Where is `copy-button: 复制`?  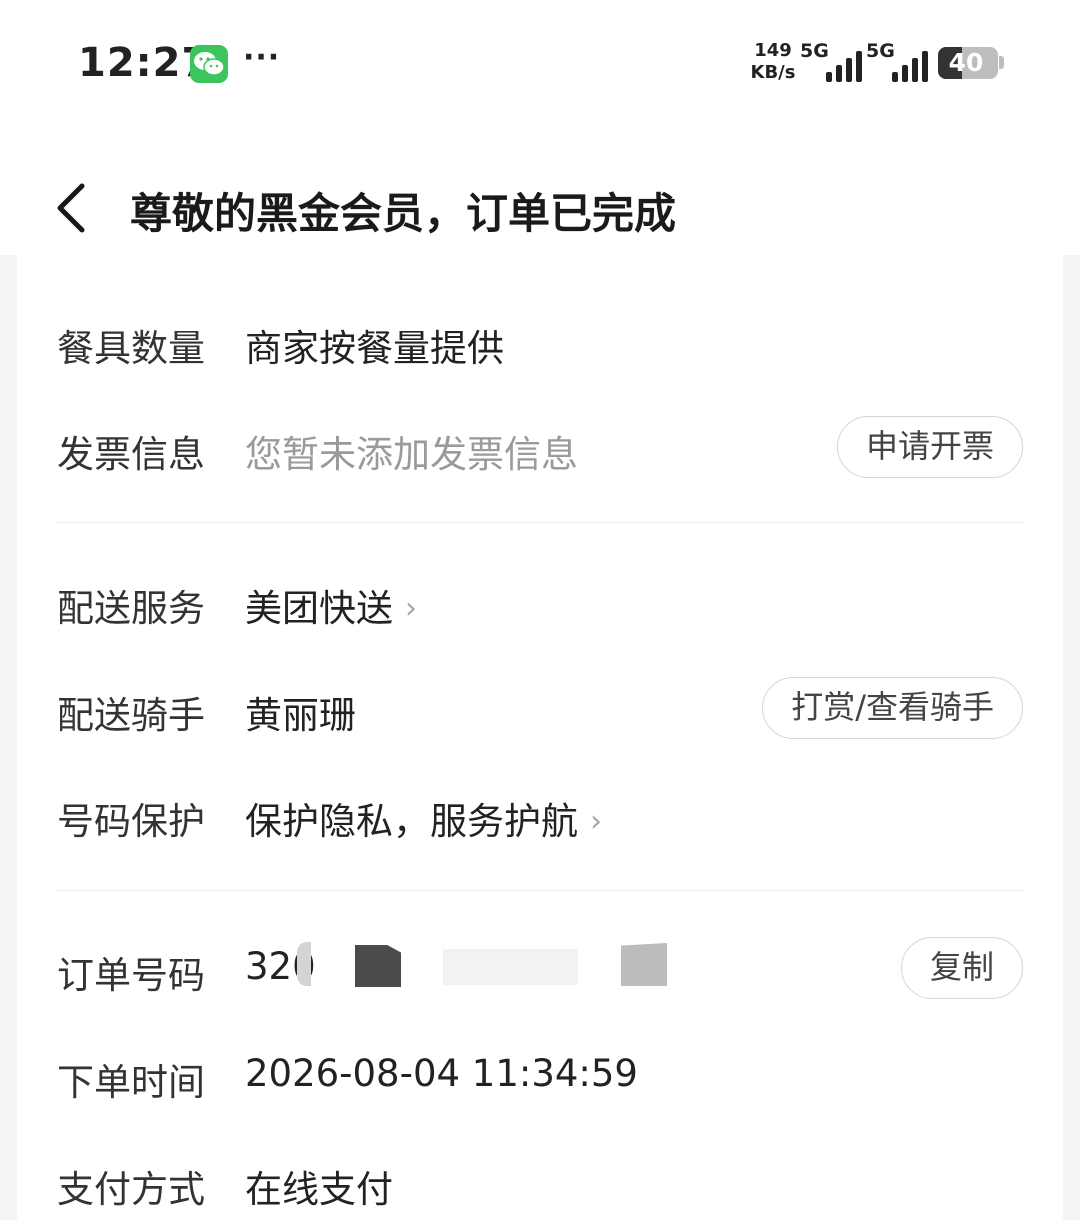 copy-button: 复制 is located at coordinates (961, 968).